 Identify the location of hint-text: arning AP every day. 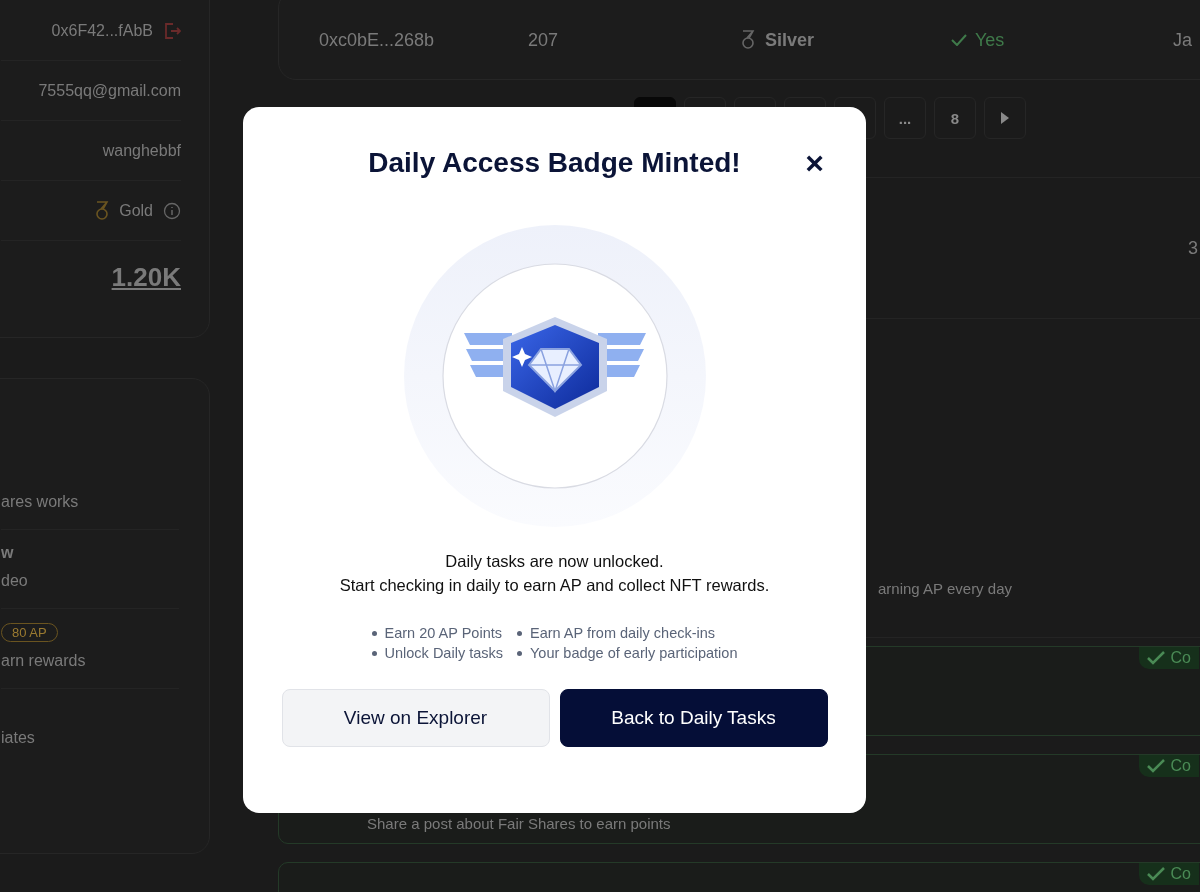
(945, 588).